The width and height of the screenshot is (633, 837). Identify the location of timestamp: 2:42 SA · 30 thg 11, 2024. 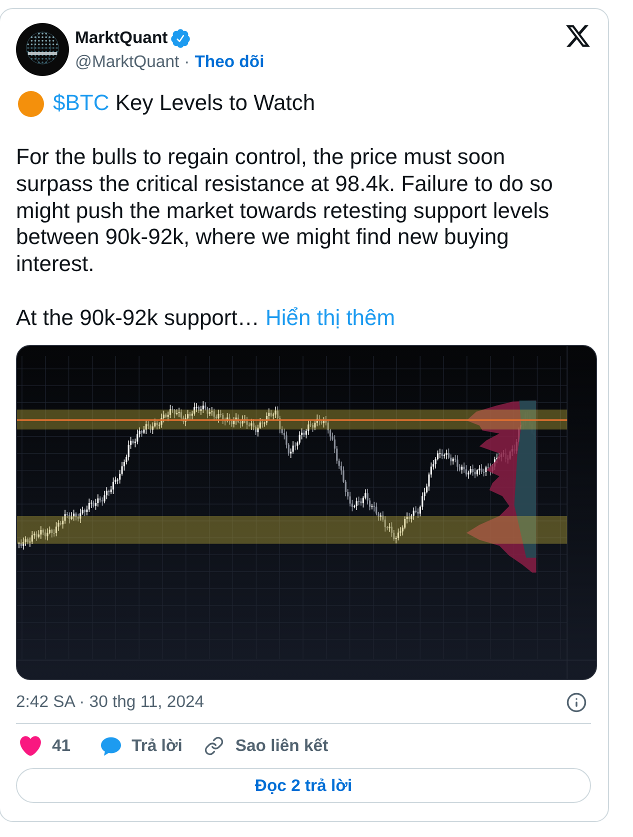
(110, 702).